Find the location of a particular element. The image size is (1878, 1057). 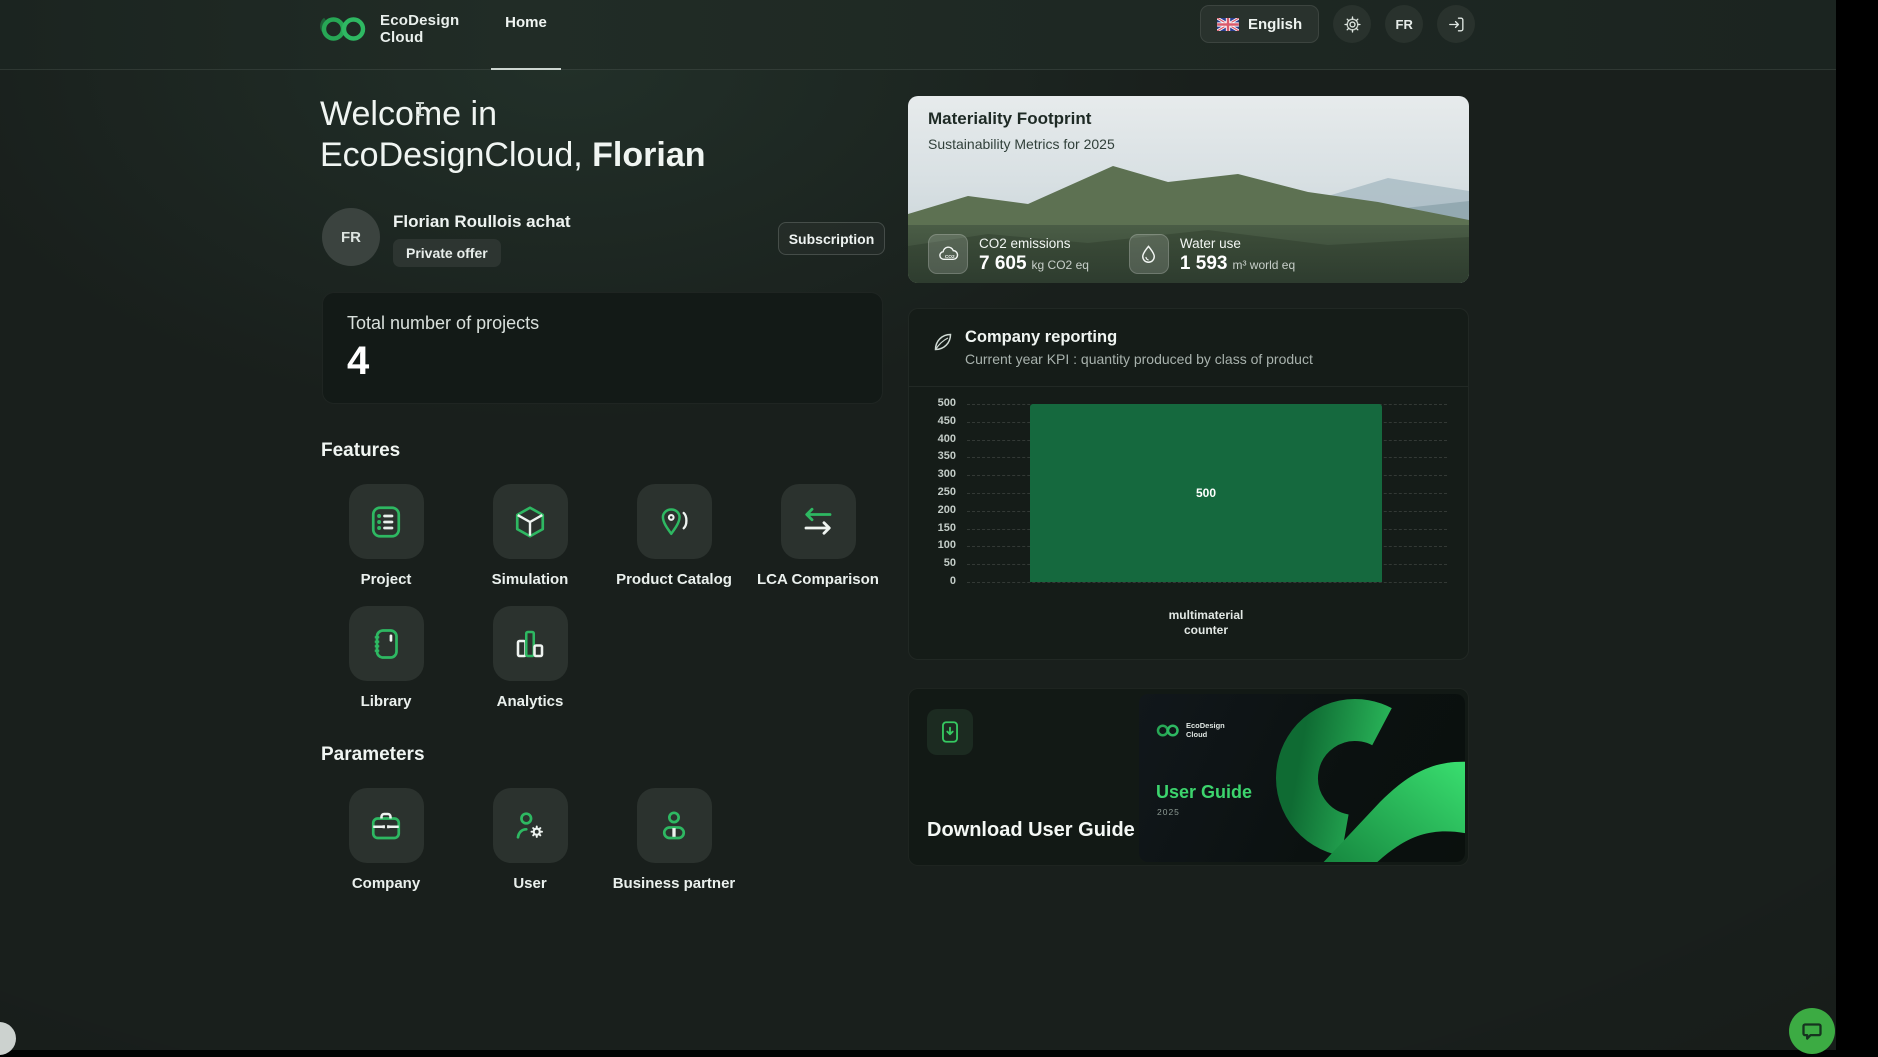

text-cursor is located at coordinates (420, 109).